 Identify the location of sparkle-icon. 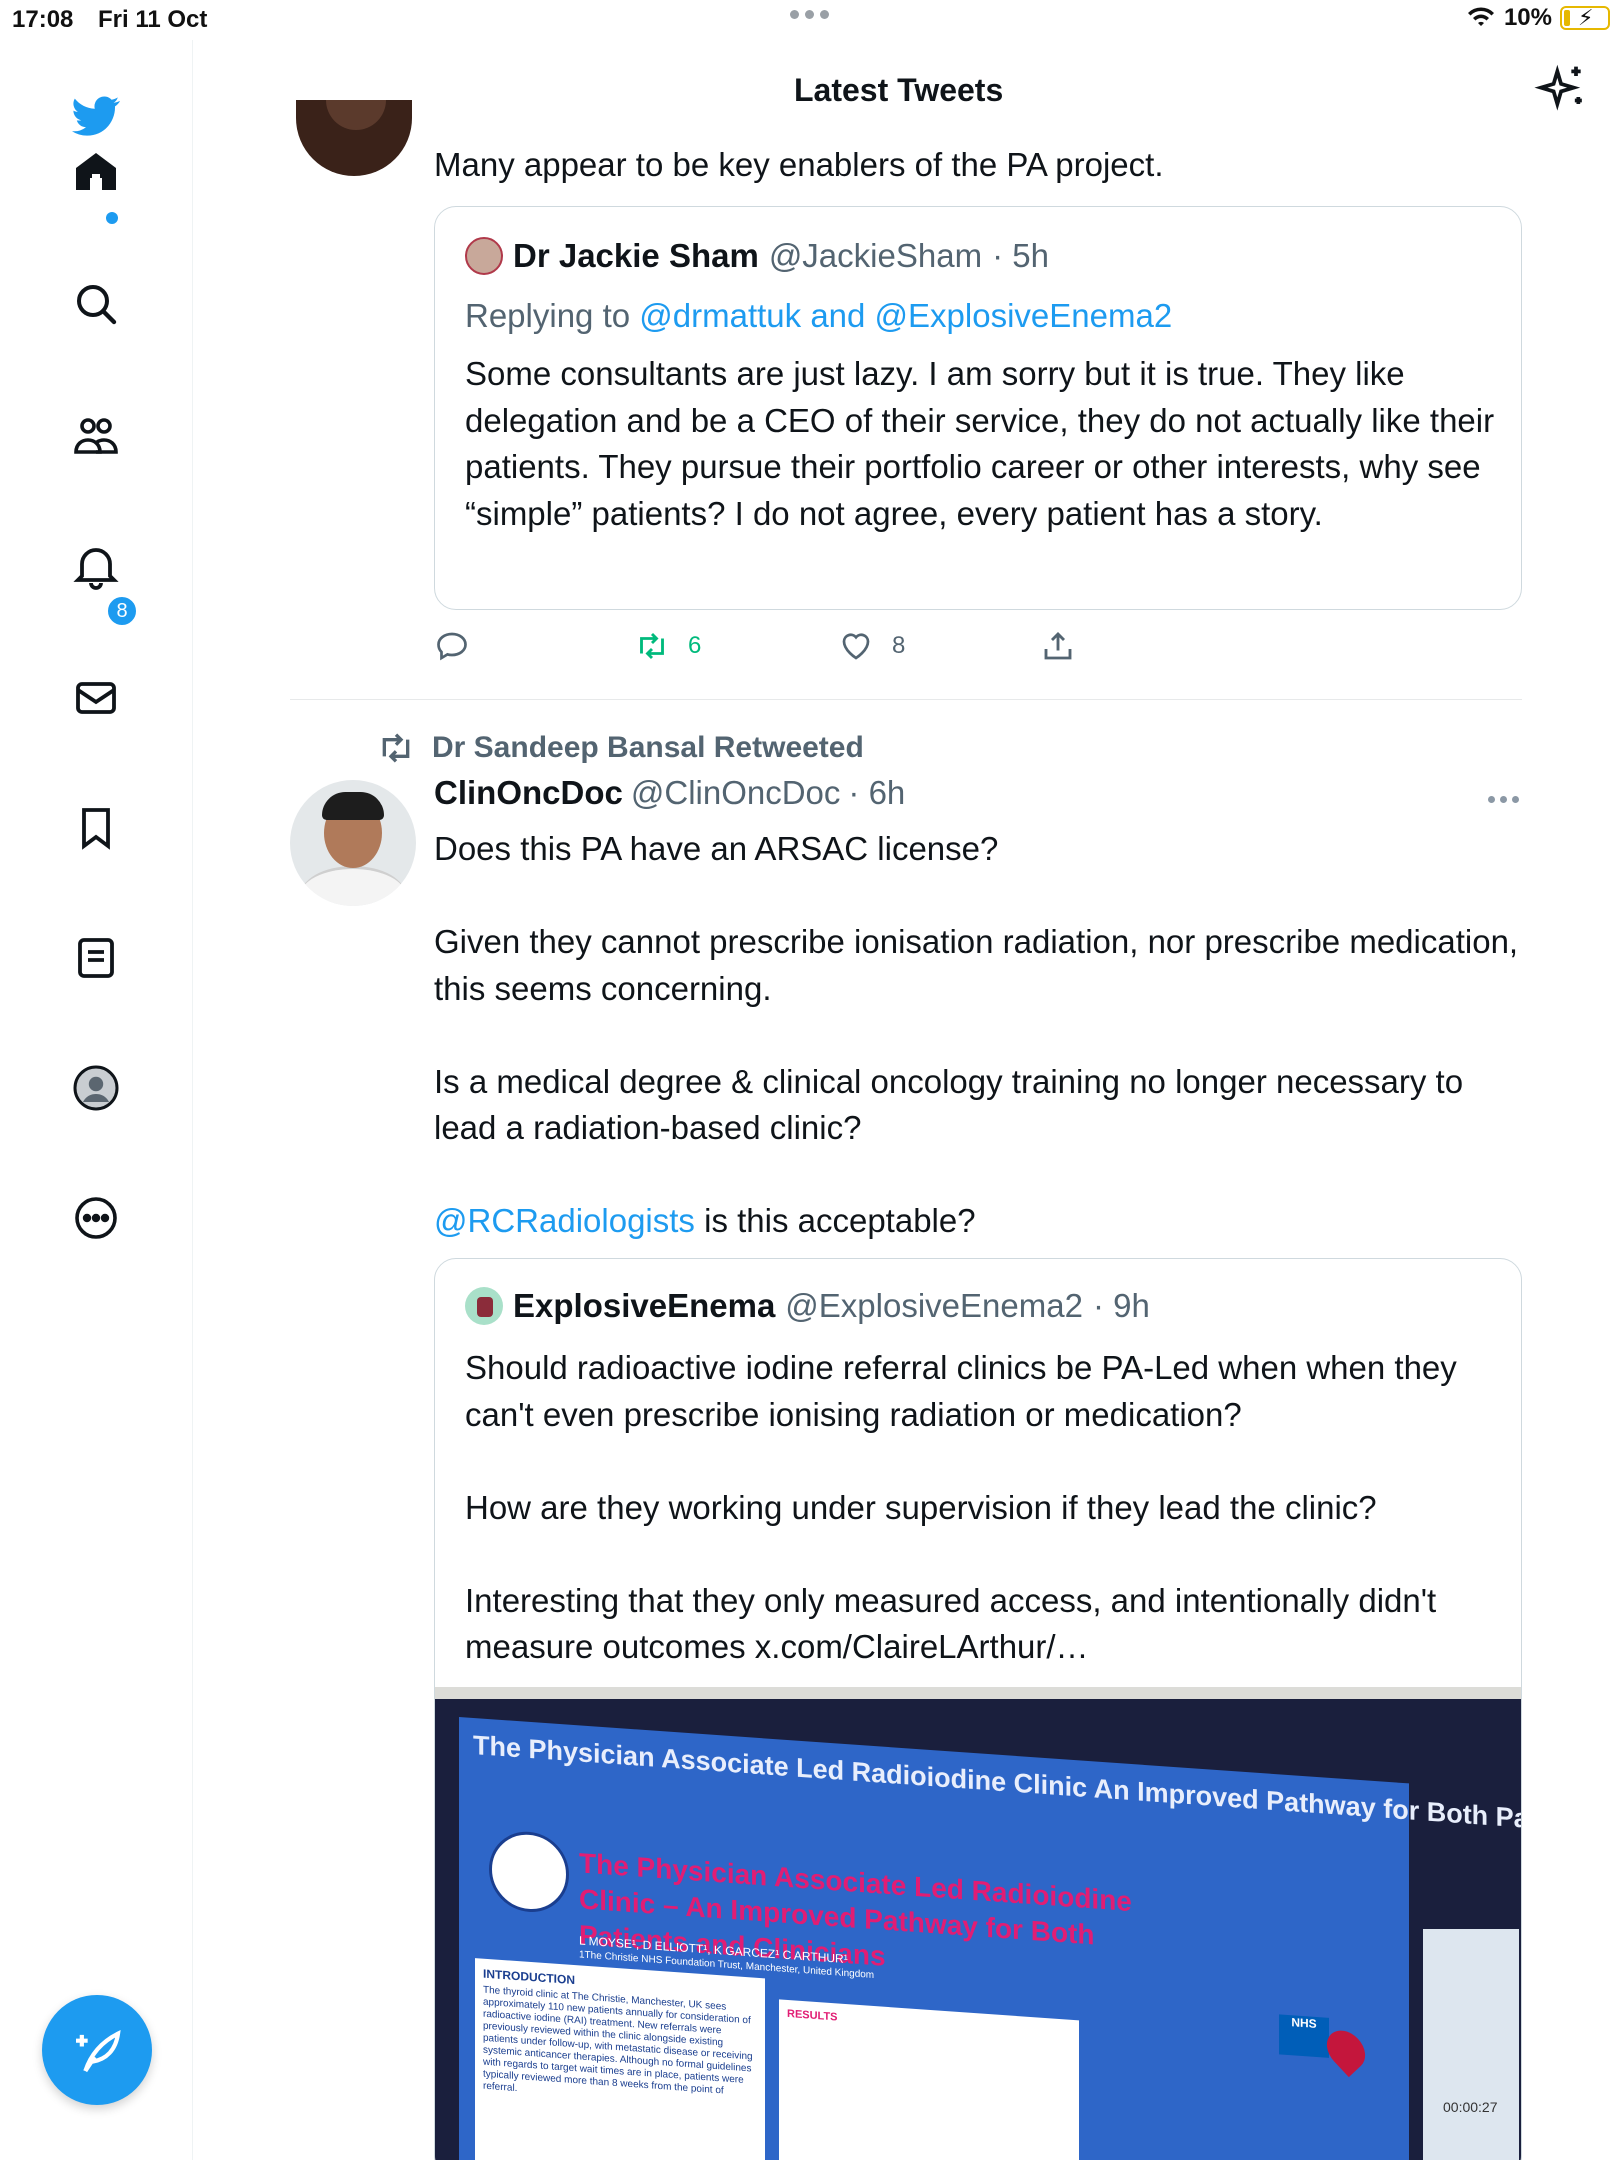
(1562, 90).